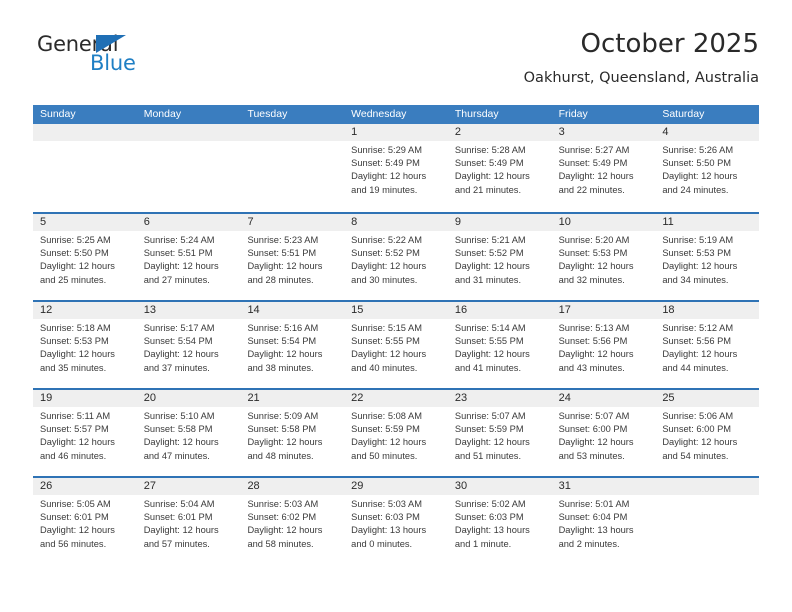 The width and height of the screenshot is (792, 612). What do you see at coordinates (384, 455) in the screenshot?
I see `day-info-line: and 50 minutes.` at bounding box center [384, 455].